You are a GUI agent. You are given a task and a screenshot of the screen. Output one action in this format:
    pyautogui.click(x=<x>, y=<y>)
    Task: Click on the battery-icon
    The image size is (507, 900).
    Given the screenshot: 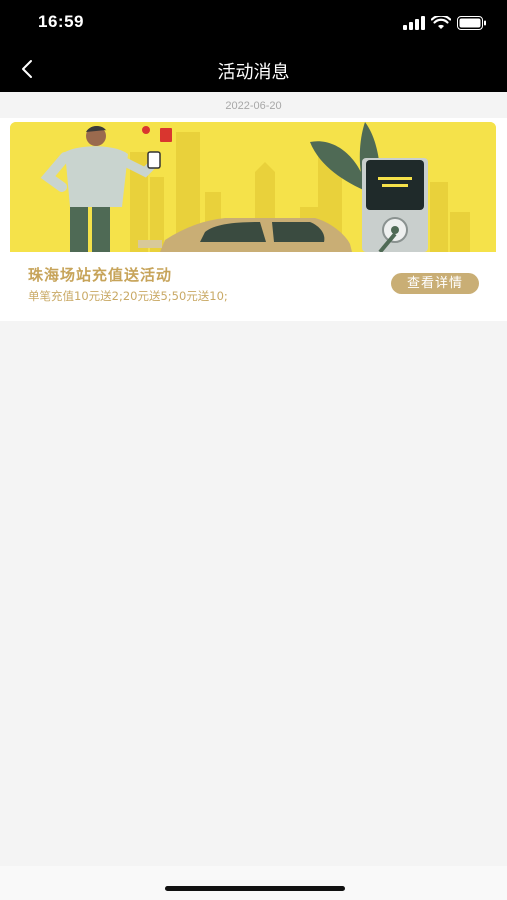 What is the action you would take?
    pyautogui.click(x=471, y=23)
    